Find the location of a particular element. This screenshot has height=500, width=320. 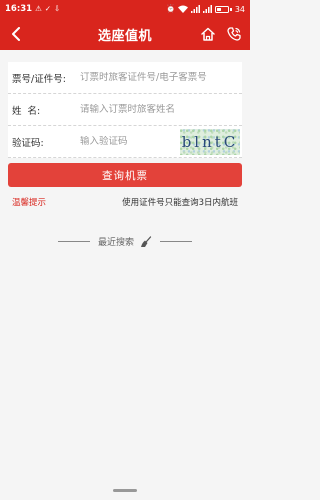

battery-level is located at coordinates (219, 9).